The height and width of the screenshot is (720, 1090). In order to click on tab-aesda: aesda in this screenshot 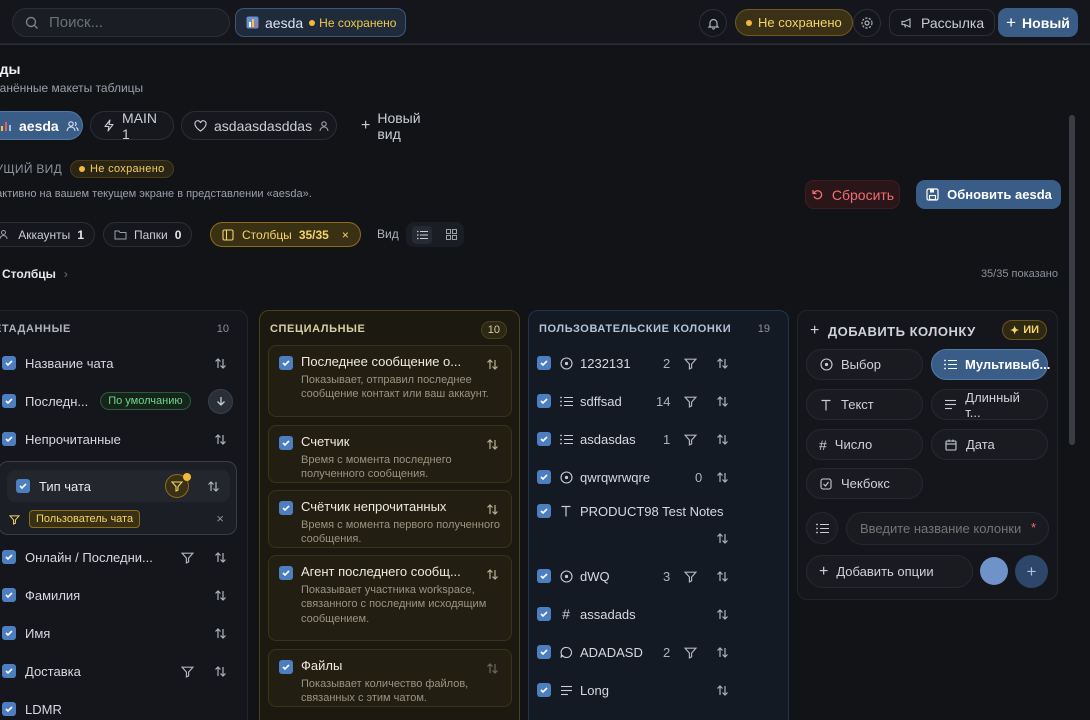, I will do `click(41, 125)`.